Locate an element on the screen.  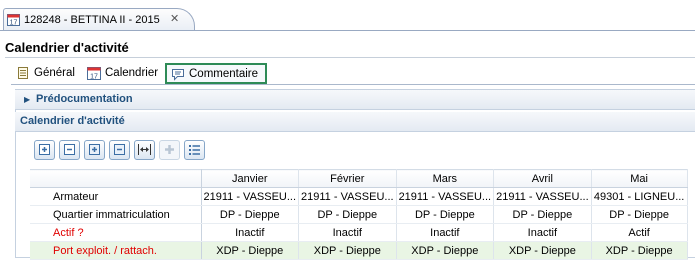
fit-columns-icon is located at coordinates (144, 149).